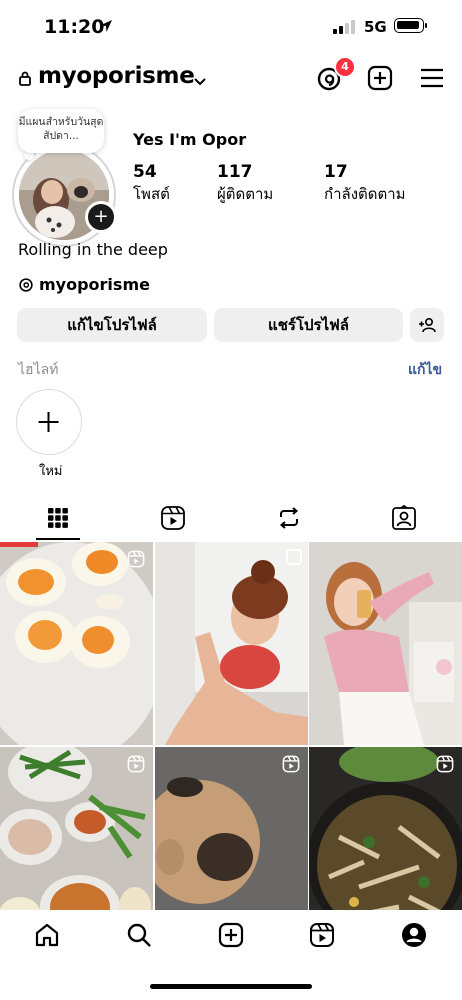  What do you see at coordinates (410, 25) in the screenshot?
I see `battery-icon` at bounding box center [410, 25].